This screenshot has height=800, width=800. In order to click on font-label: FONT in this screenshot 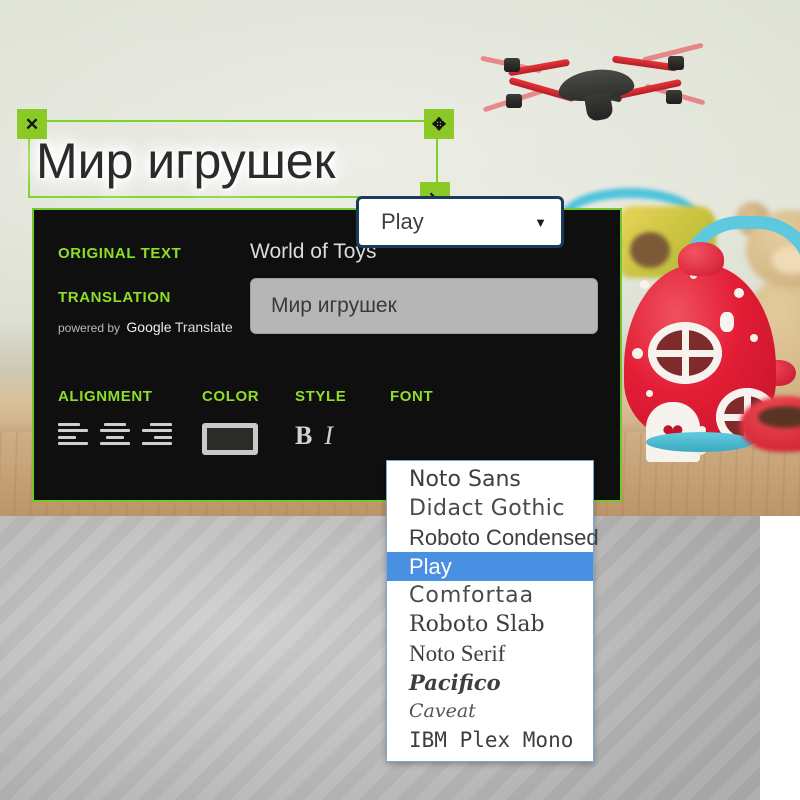, I will do `click(412, 396)`.